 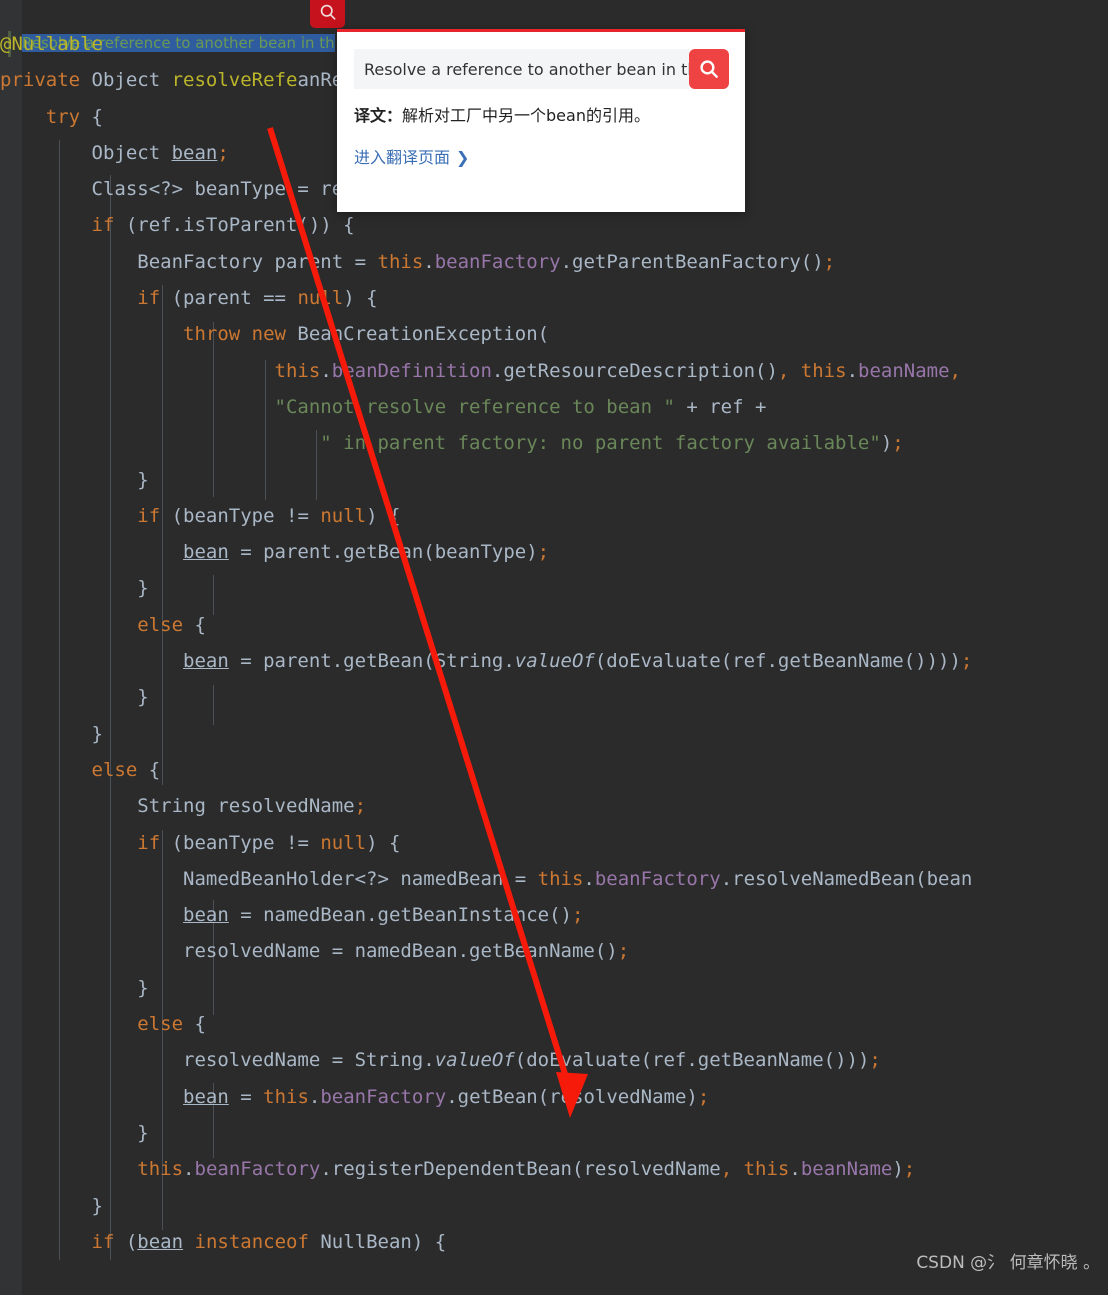 What do you see at coordinates (131, 152) in the screenshot?
I see `code-token: Object` at bounding box center [131, 152].